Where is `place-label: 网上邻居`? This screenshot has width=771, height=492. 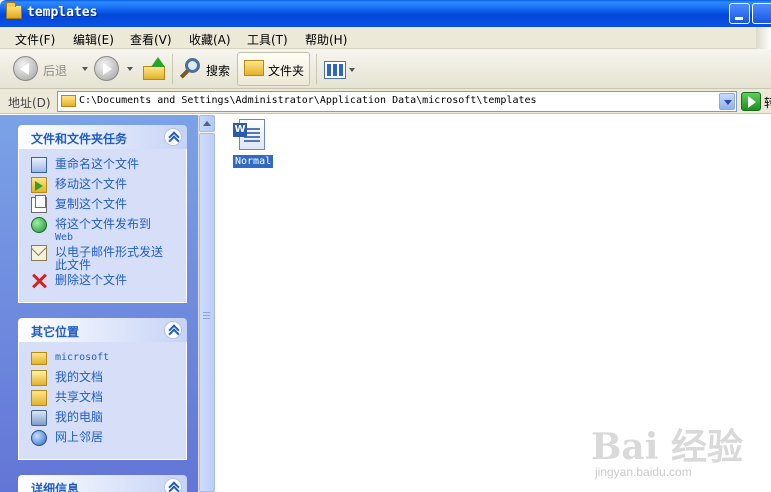 place-label: 网上邻居 is located at coordinates (125, 437).